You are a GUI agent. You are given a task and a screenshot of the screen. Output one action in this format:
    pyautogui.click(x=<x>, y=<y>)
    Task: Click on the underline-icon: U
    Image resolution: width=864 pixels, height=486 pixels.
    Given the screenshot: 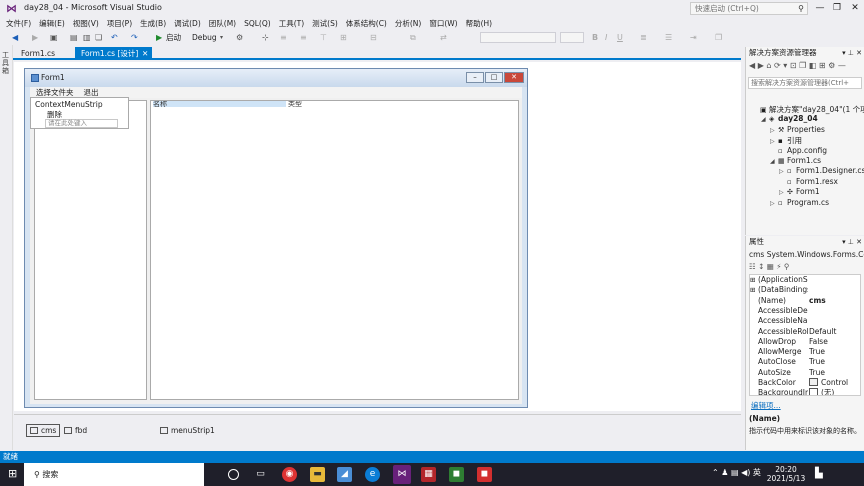 What is the action you would take?
    pyautogui.click(x=620, y=37)
    